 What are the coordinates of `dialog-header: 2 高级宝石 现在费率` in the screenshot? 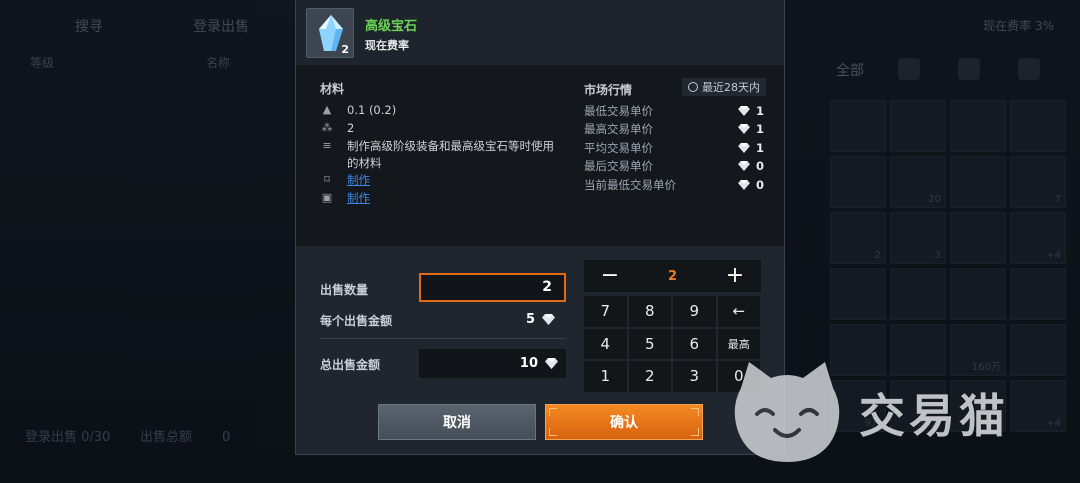 It's located at (540, 33).